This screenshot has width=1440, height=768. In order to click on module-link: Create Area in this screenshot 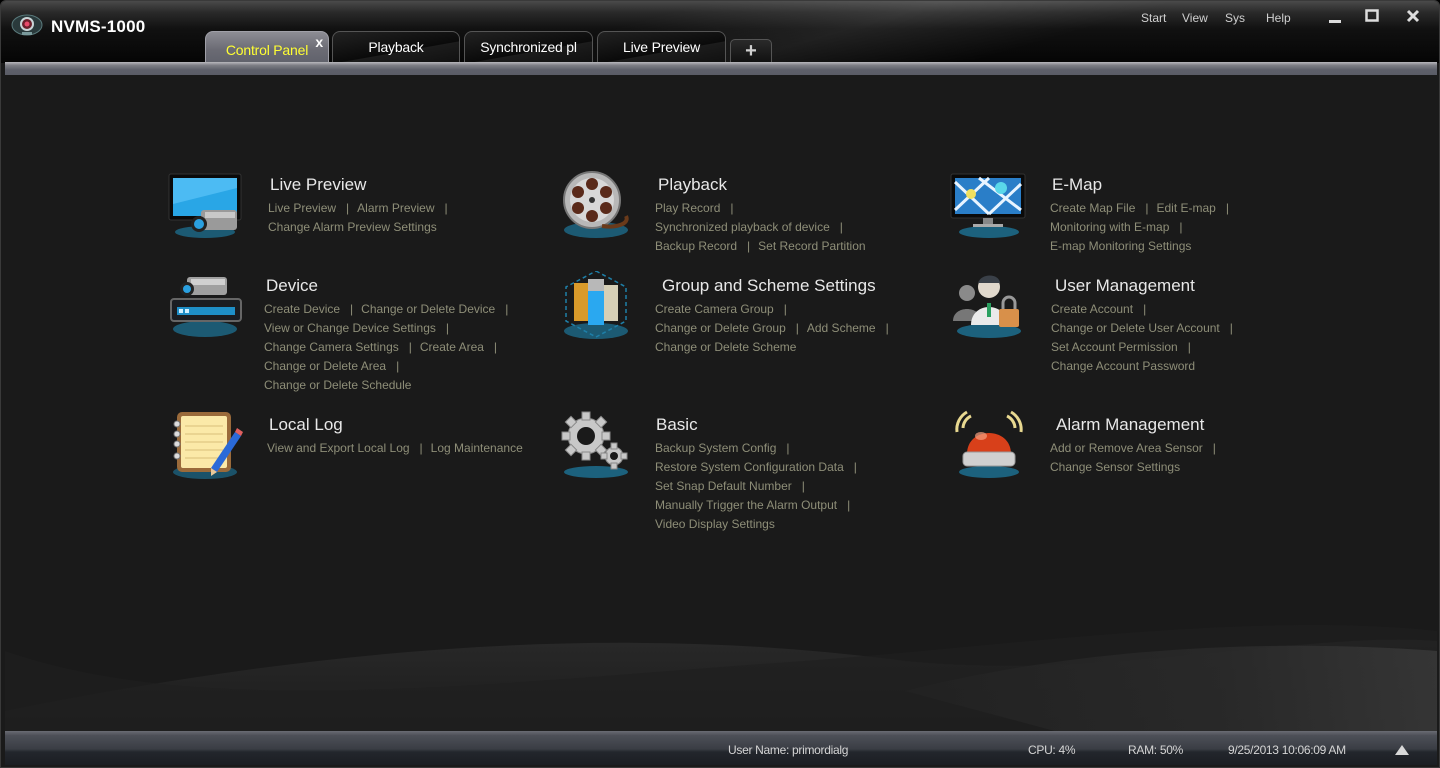, I will do `click(452, 347)`.